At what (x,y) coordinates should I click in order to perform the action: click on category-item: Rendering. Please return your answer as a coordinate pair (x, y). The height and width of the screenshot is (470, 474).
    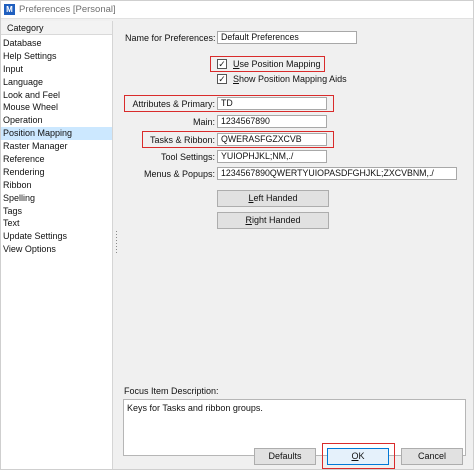
    Looking at the image, I should click on (56, 172).